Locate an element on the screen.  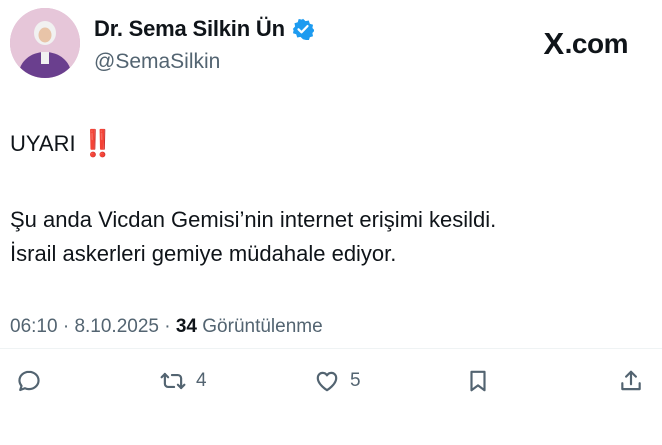
divider is located at coordinates (331, 348).